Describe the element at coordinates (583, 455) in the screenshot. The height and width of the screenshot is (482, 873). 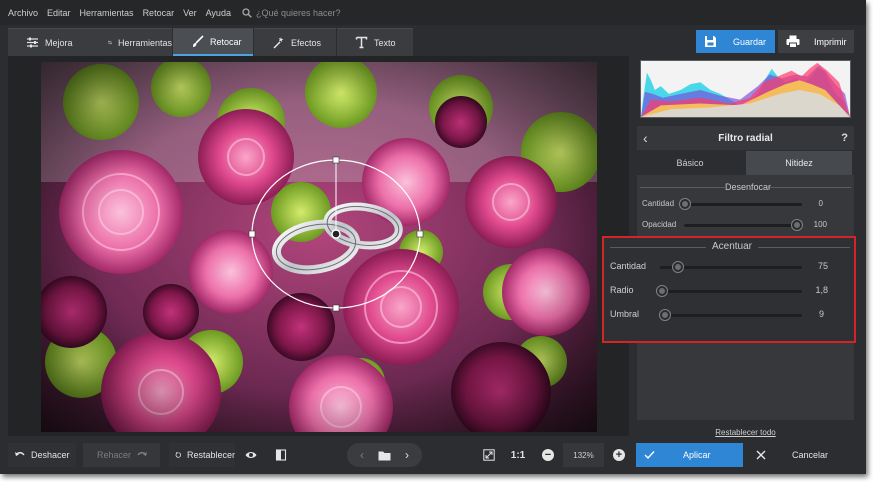
I see `zoom-level-field: 132%` at that location.